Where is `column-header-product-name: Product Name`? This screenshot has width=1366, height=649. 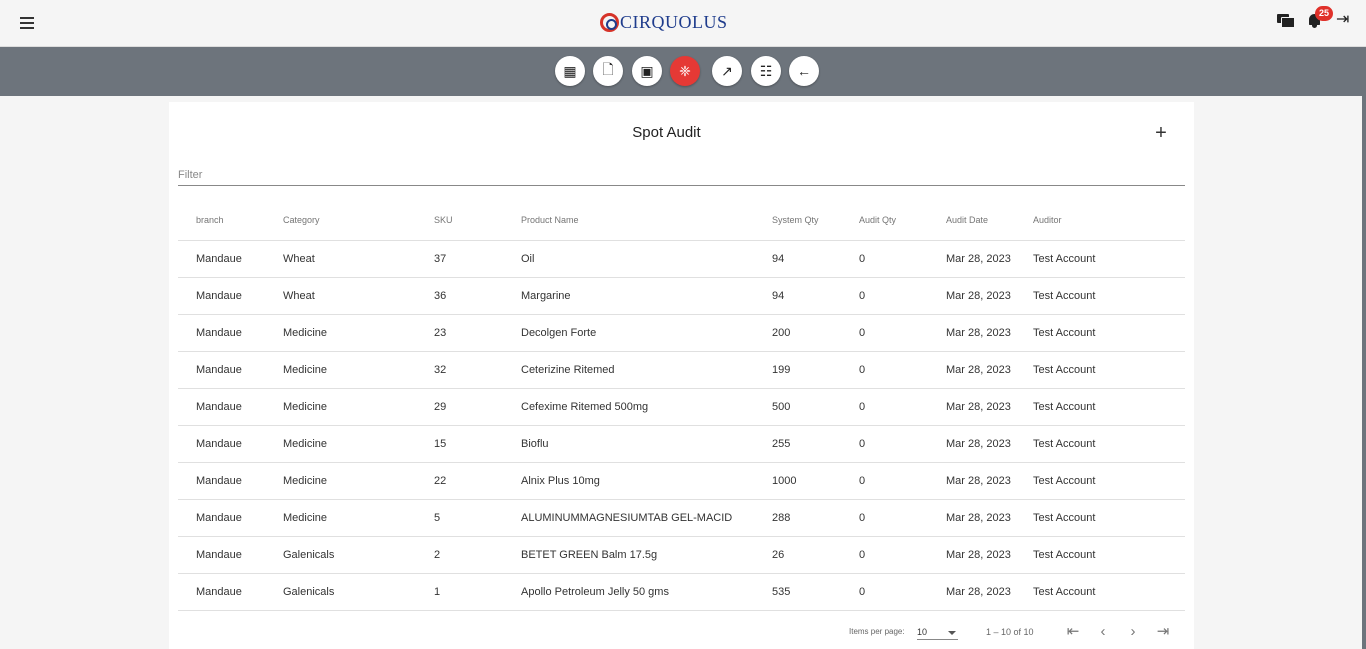 column-header-product-name: Product Name is located at coordinates (646, 220).